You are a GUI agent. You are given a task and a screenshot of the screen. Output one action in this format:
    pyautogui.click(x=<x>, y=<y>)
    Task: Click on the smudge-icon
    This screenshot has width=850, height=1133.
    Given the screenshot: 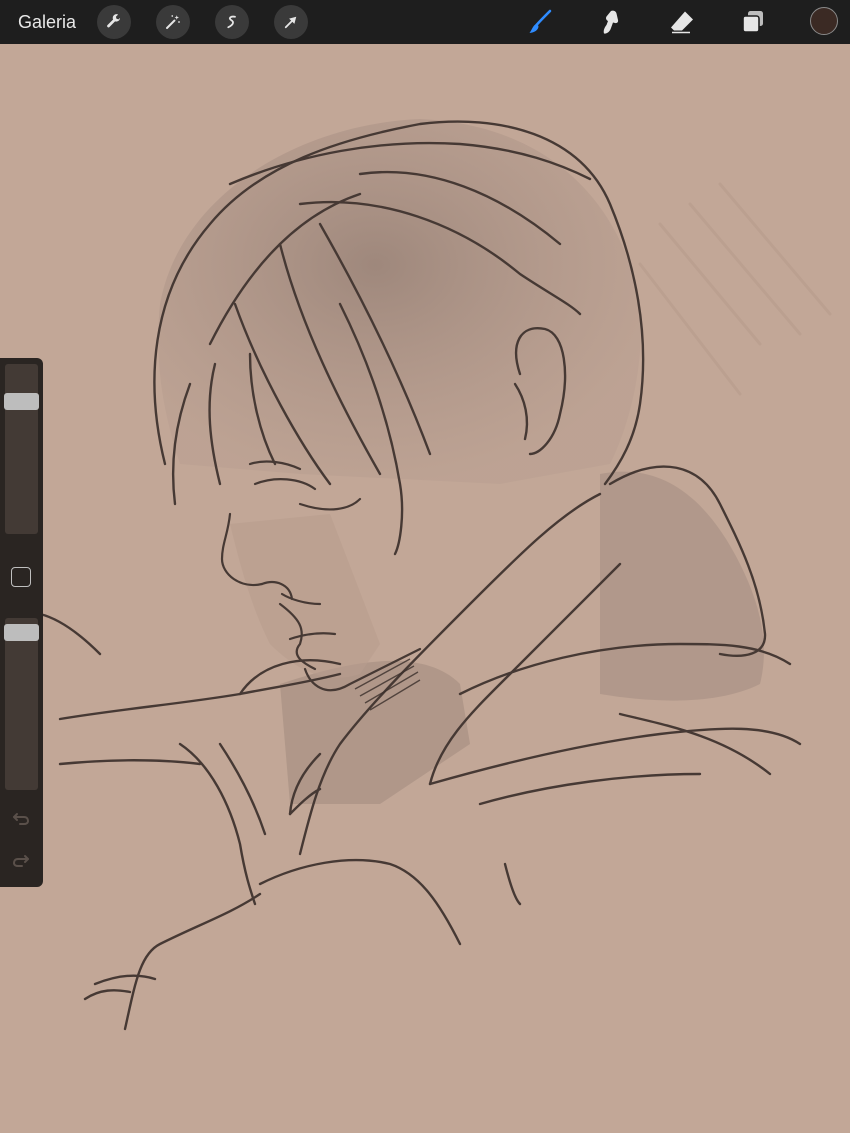 What is the action you would take?
    pyautogui.click(x=611, y=22)
    